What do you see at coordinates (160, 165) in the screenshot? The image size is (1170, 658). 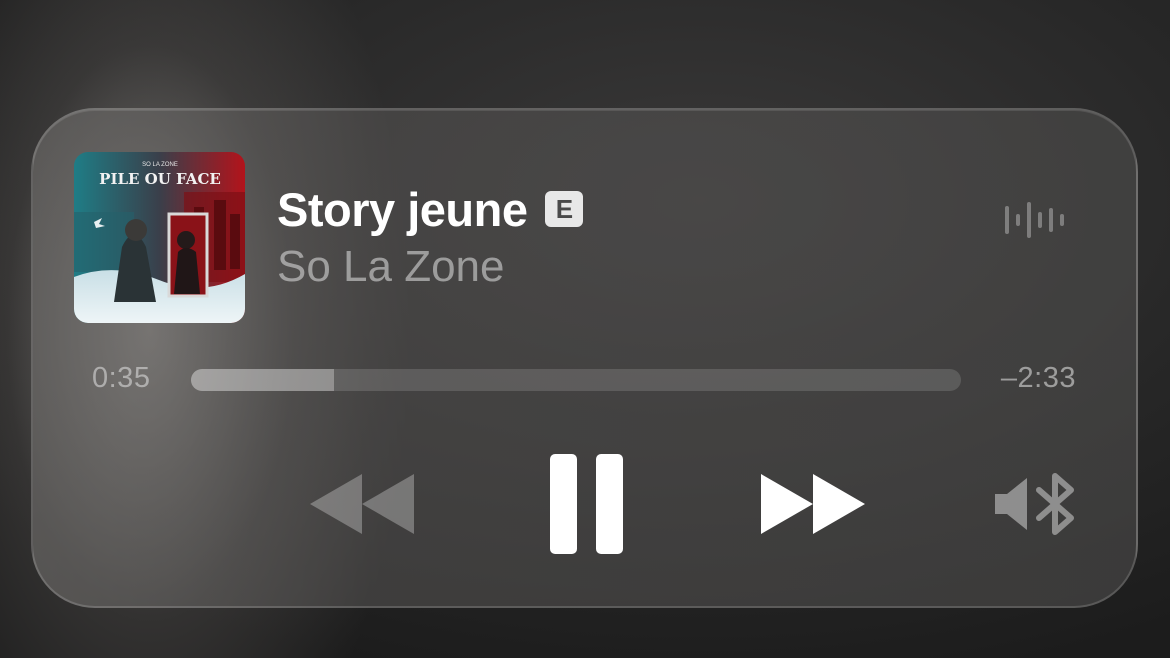 I see `artwork-artist-text: SO LA ZONE` at bounding box center [160, 165].